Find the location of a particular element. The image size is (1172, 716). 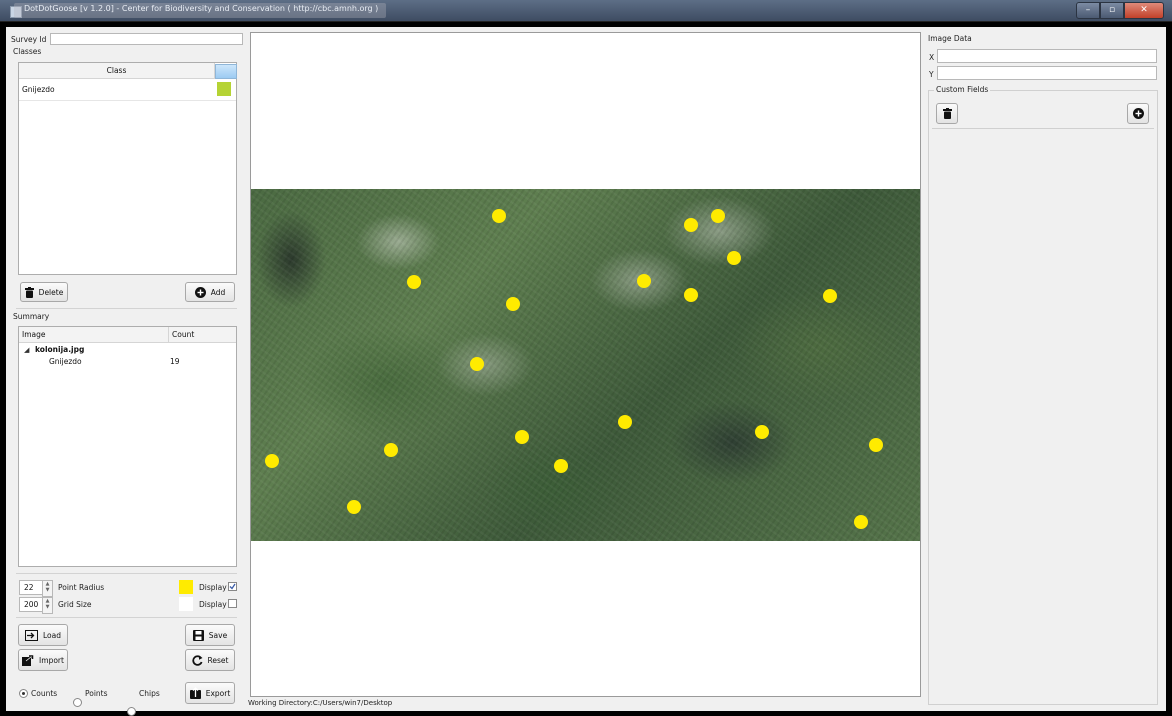

check-icon is located at coordinates (232, 586).